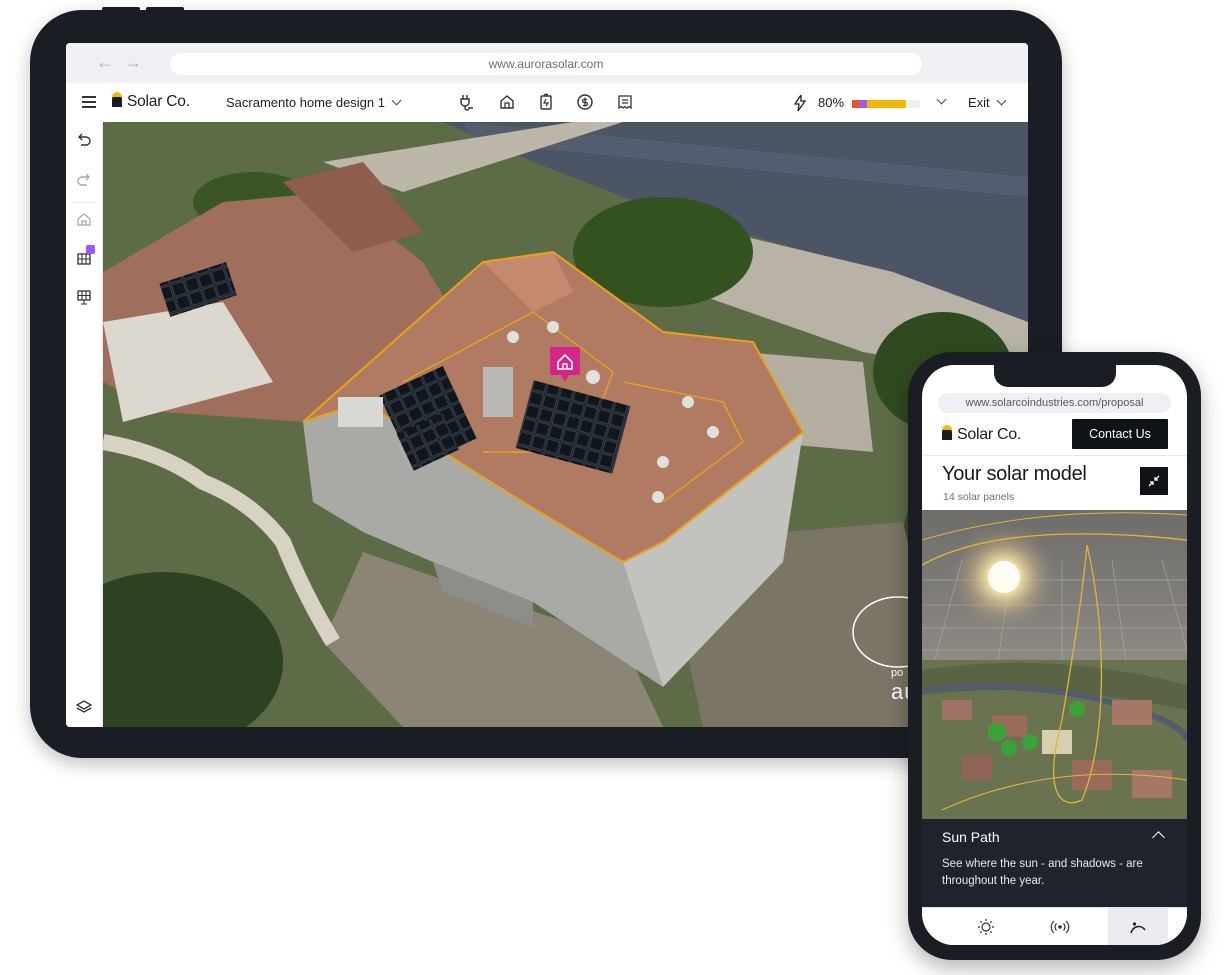  I want to click on broadcast-icon, so click(1060, 927).